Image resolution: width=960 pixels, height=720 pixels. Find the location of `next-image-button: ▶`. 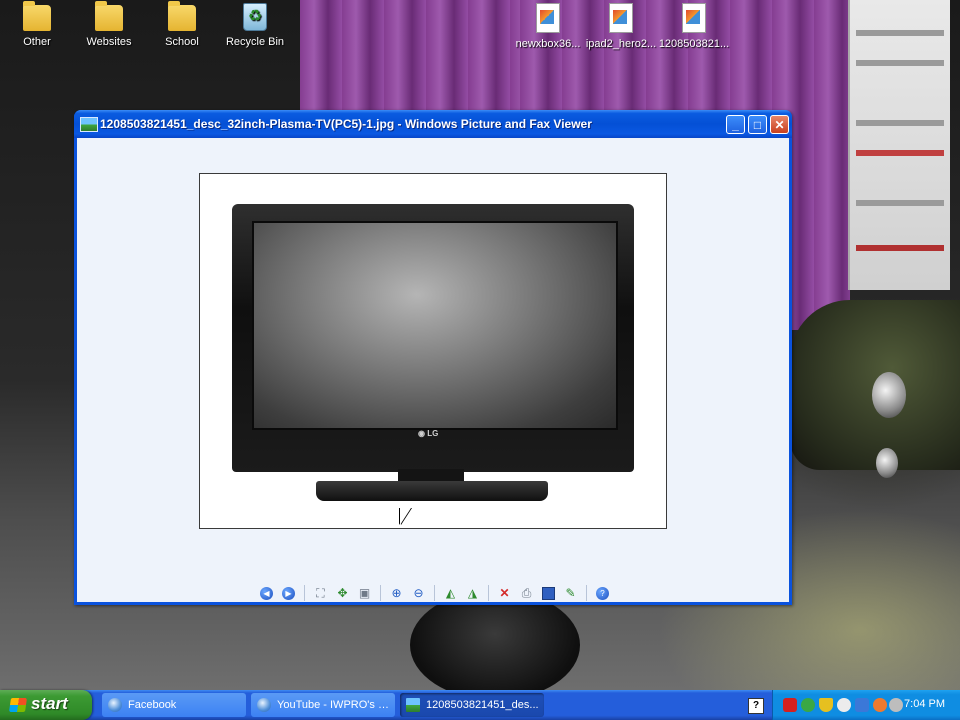

next-image-button: ▶ is located at coordinates (288, 593).